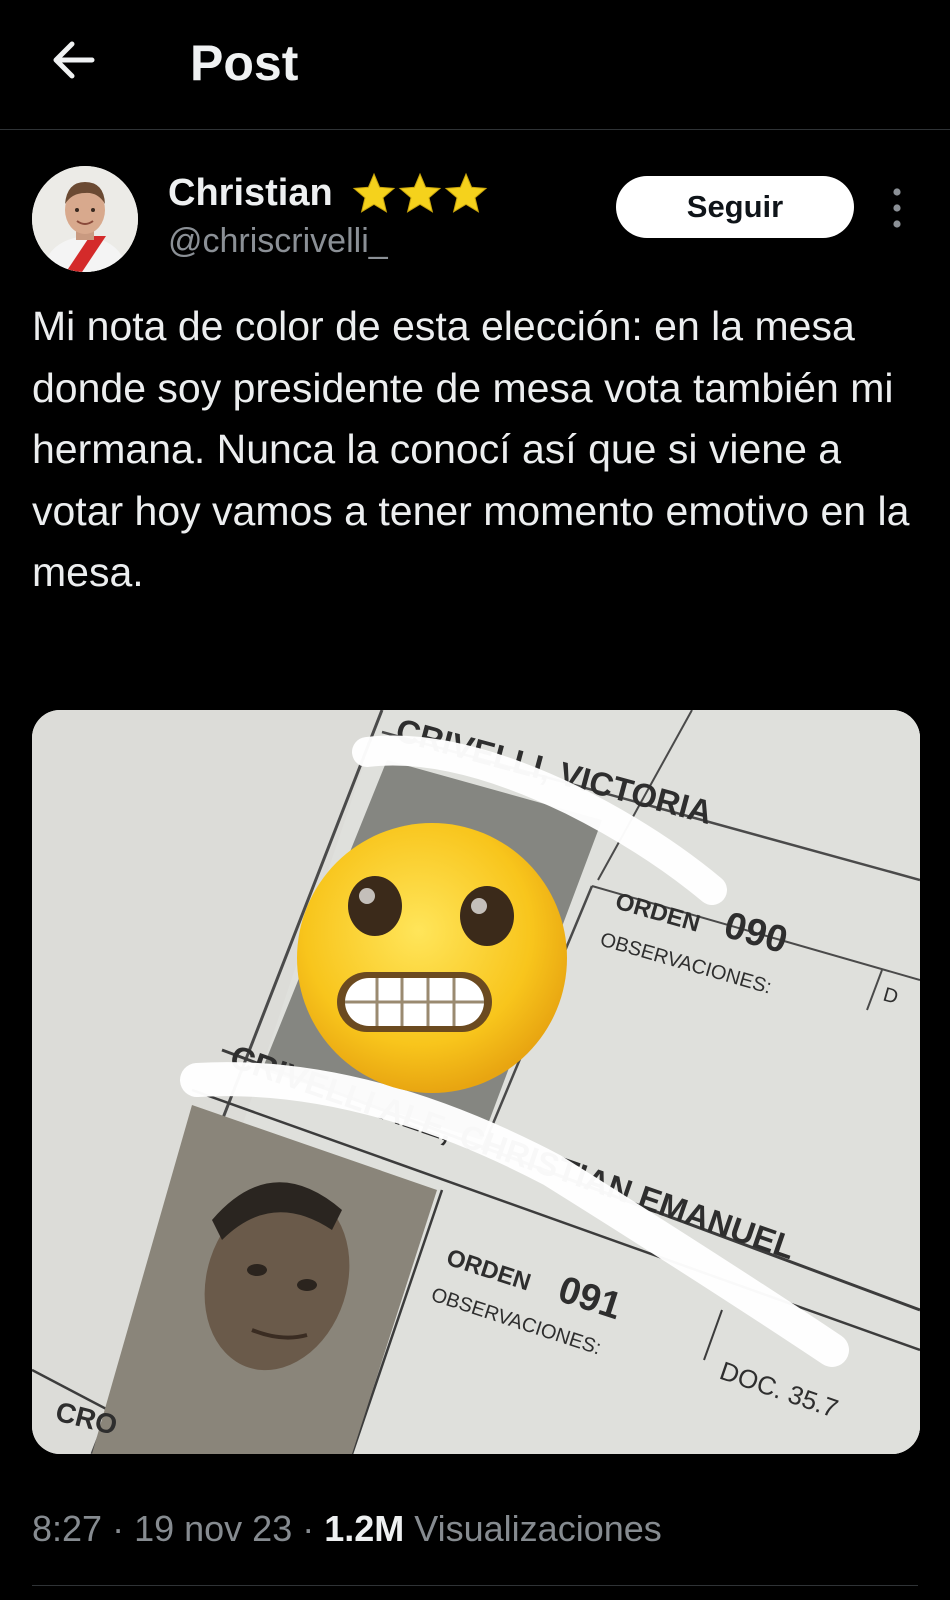  Describe the element at coordinates (475, 1585) in the screenshot. I see `divider` at that location.